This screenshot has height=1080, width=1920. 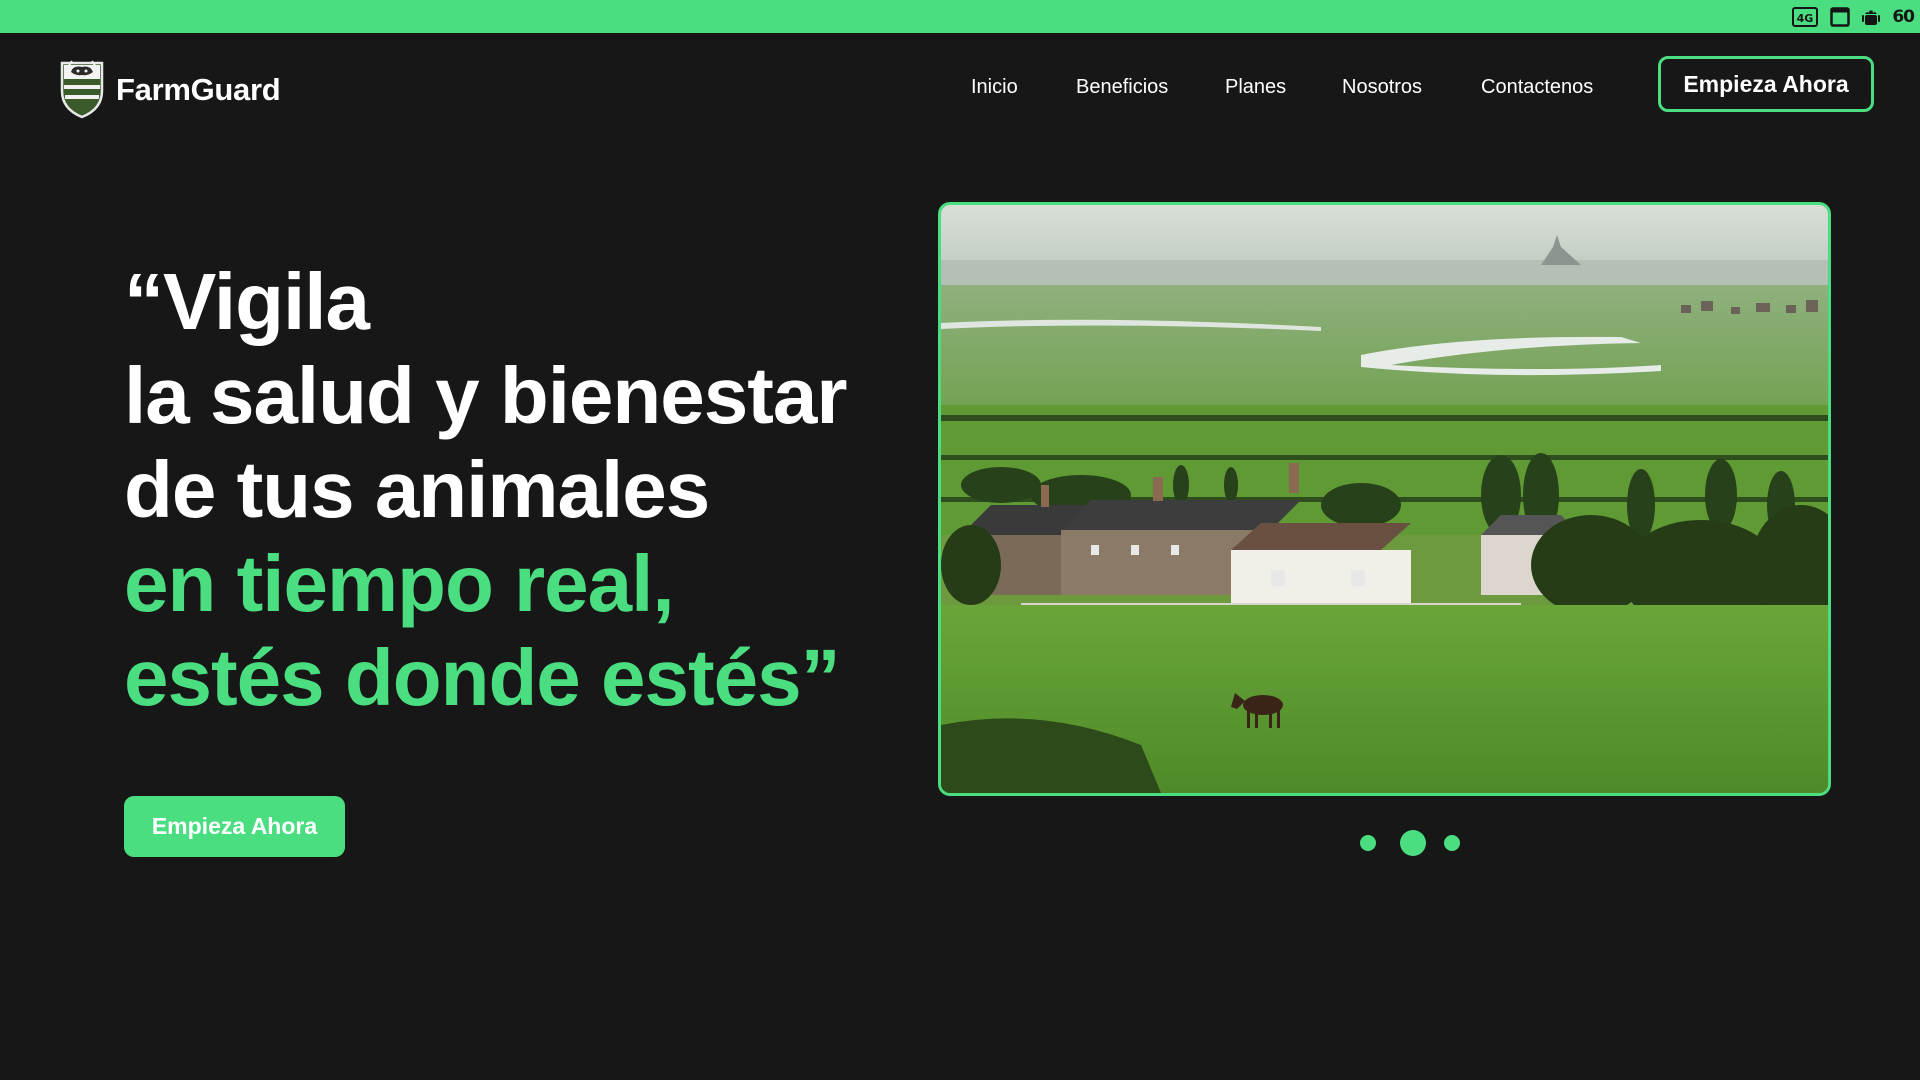 What do you see at coordinates (234, 826) in the screenshot?
I see `hero-cta-button: Empieza Ahora` at bounding box center [234, 826].